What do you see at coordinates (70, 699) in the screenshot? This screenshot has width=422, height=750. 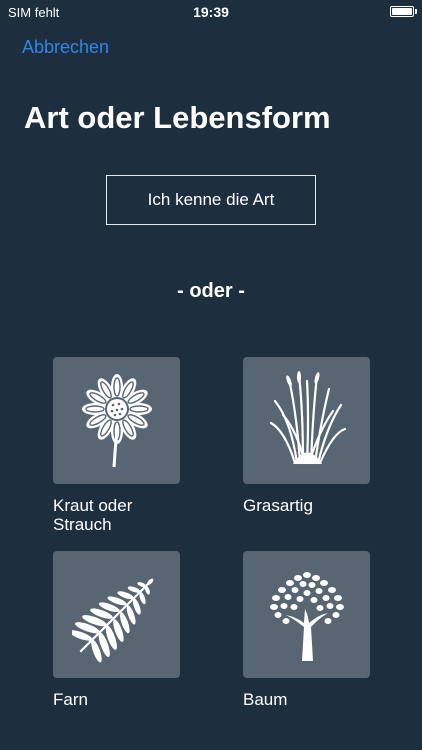 I see `category-label: Farn` at bounding box center [70, 699].